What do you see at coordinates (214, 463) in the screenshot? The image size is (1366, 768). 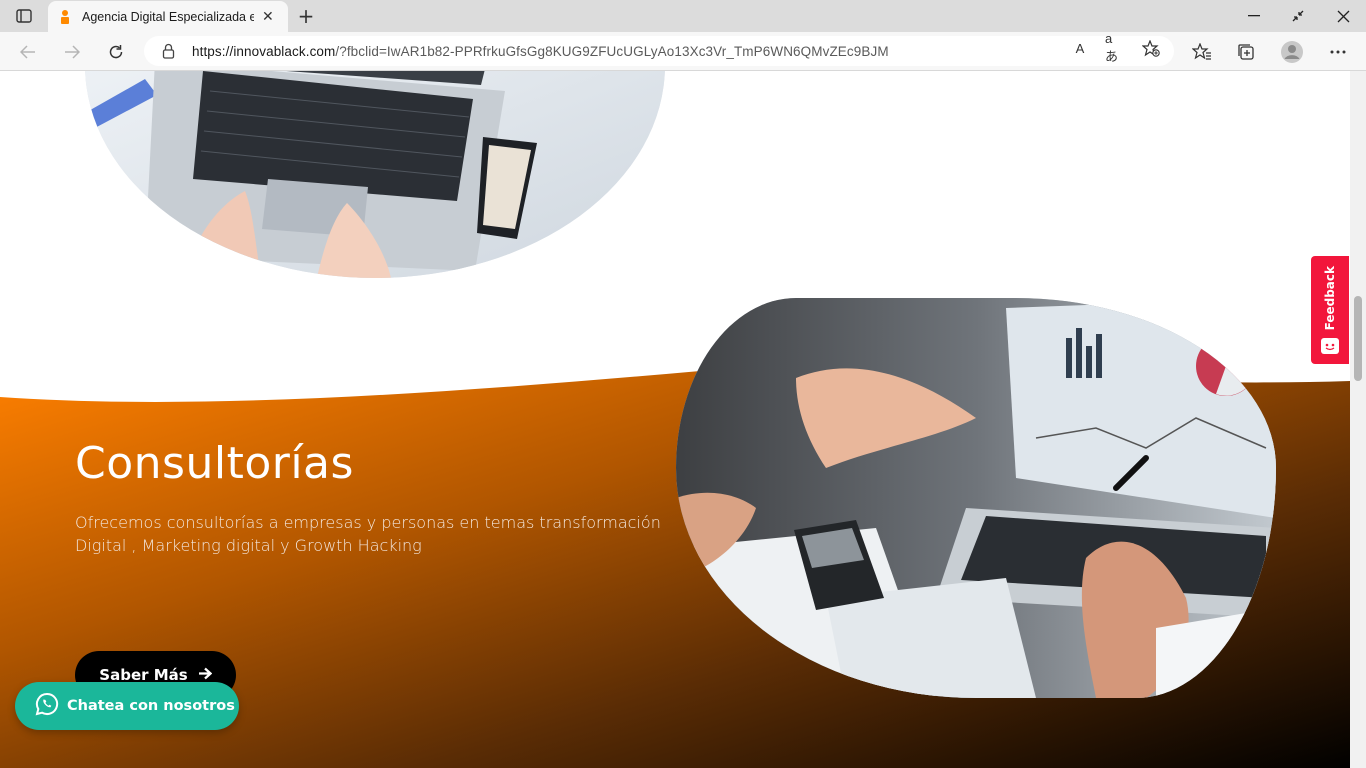 I see `section-title: Consultorías` at bounding box center [214, 463].